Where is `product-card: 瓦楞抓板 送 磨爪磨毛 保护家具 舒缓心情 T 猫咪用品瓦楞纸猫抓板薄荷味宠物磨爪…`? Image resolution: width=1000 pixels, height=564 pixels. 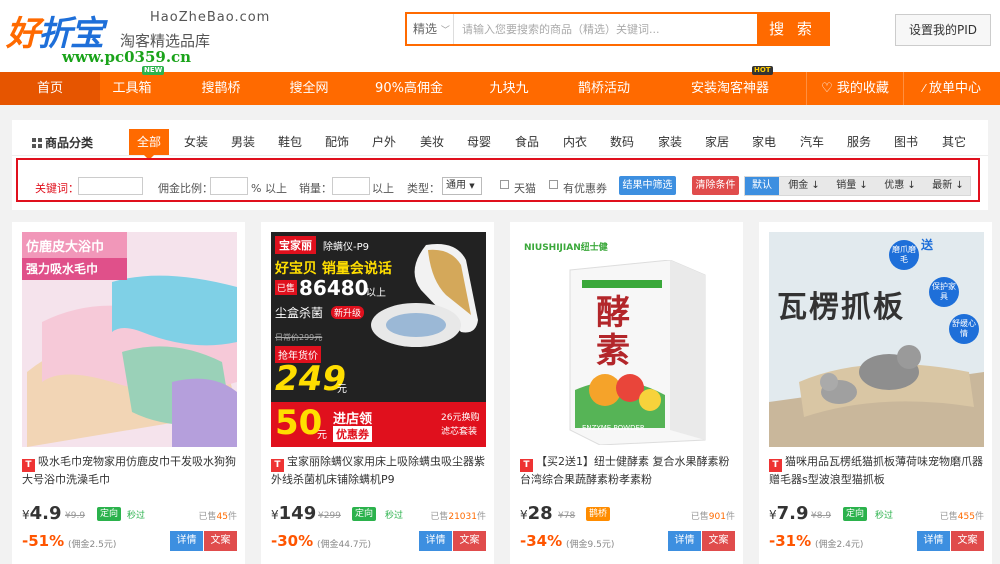
product-card: 瓦楞抓板 送 磨爪磨毛 保护家具 舒缓心情 T 猫咪用品瓦楞纸猫抓板薄荷味宠物磨爪… is located at coordinates (875, 393).